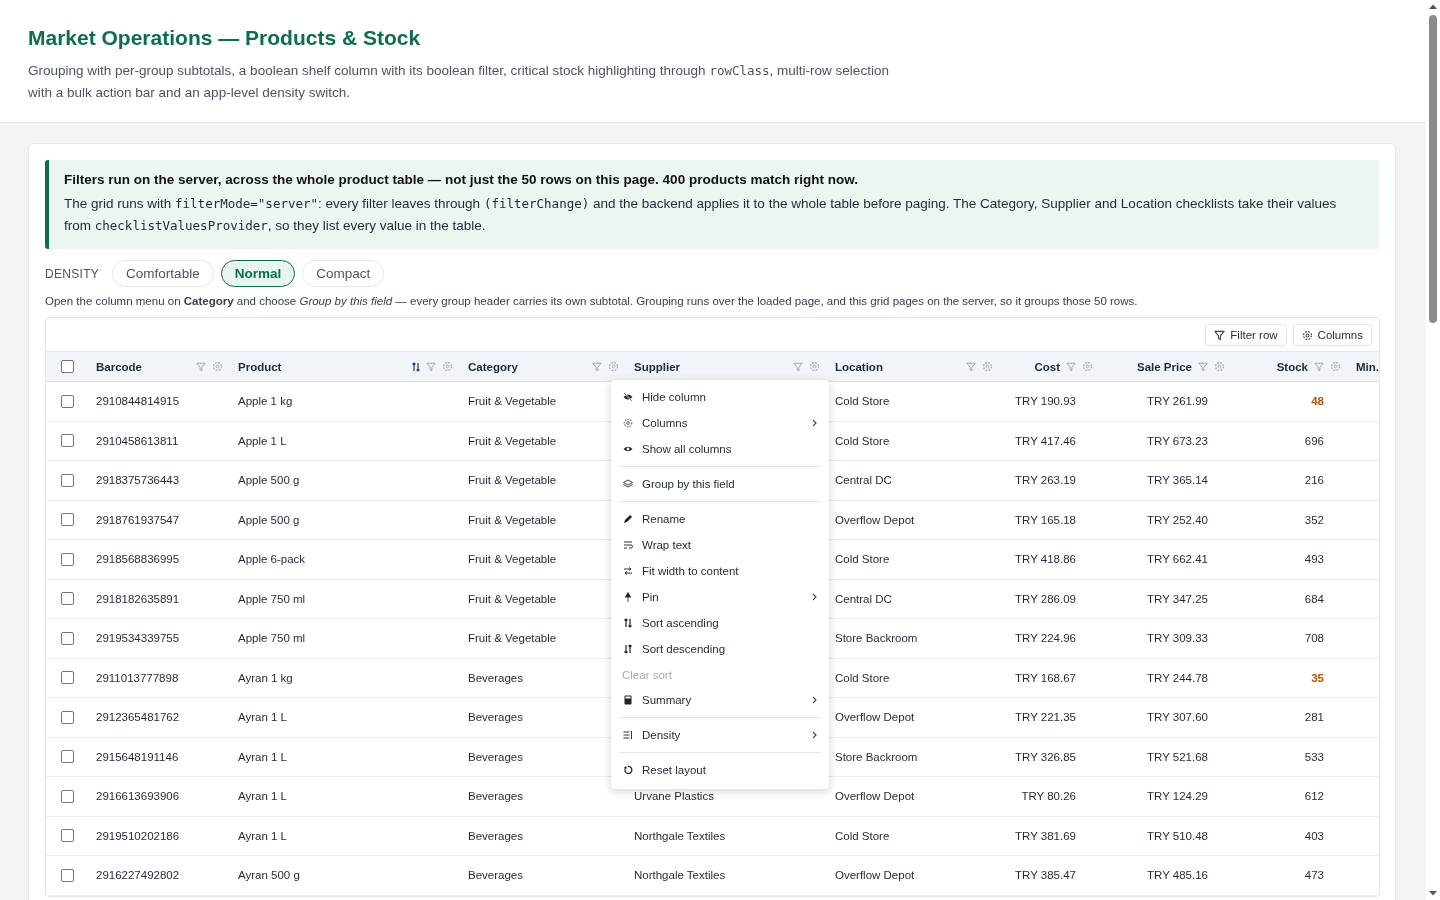 The image size is (1440, 900). Describe the element at coordinates (272, 598) in the screenshot. I see `table-cell: Apple 750 ml` at that location.